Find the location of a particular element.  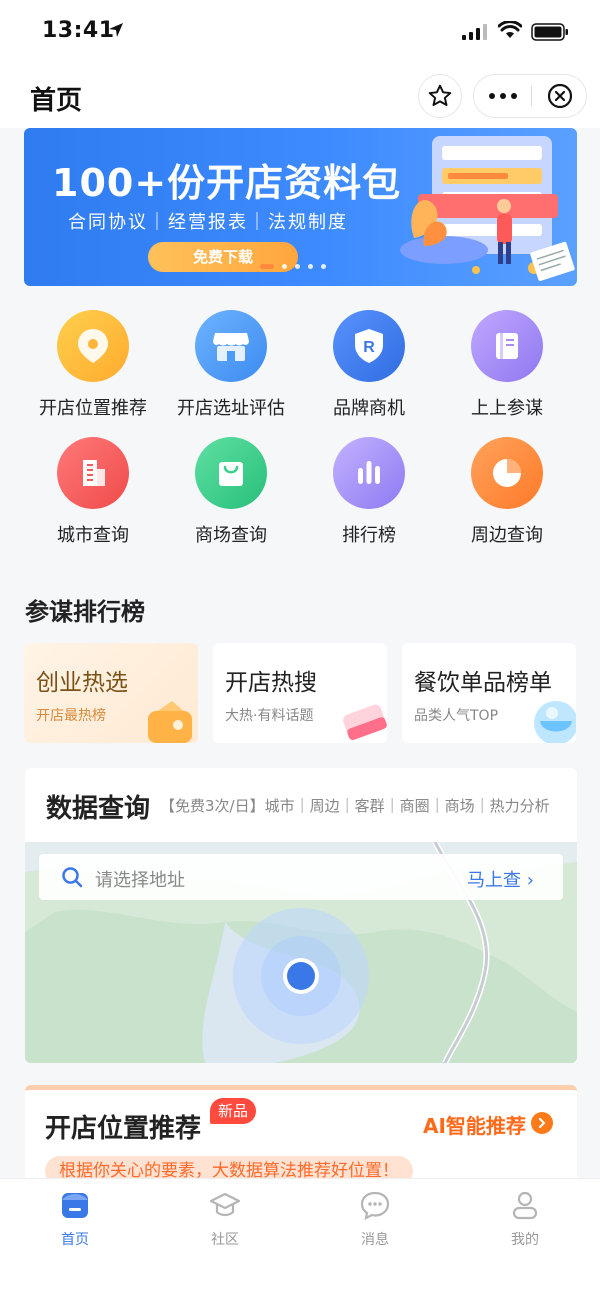

data-query-title: 数据查询 is located at coordinates (98, 809).